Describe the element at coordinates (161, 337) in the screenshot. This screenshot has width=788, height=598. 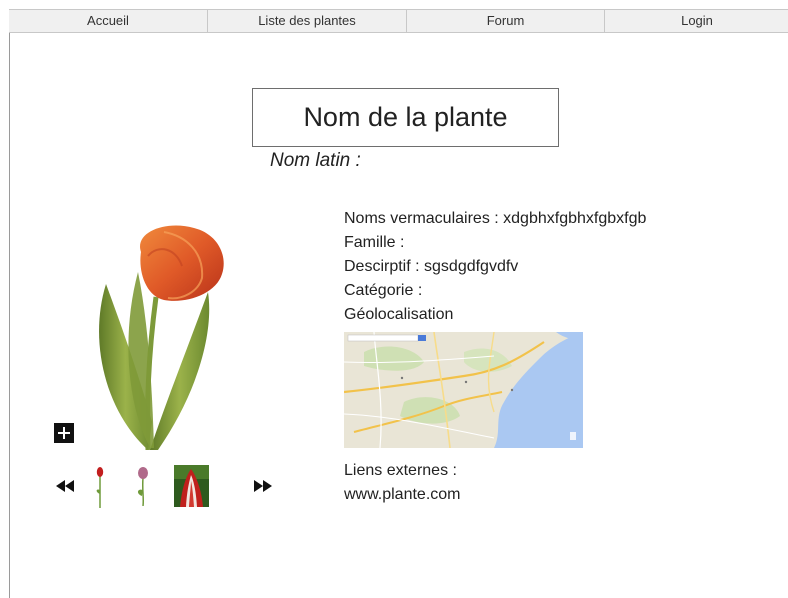
I see `plant-main-image` at that location.